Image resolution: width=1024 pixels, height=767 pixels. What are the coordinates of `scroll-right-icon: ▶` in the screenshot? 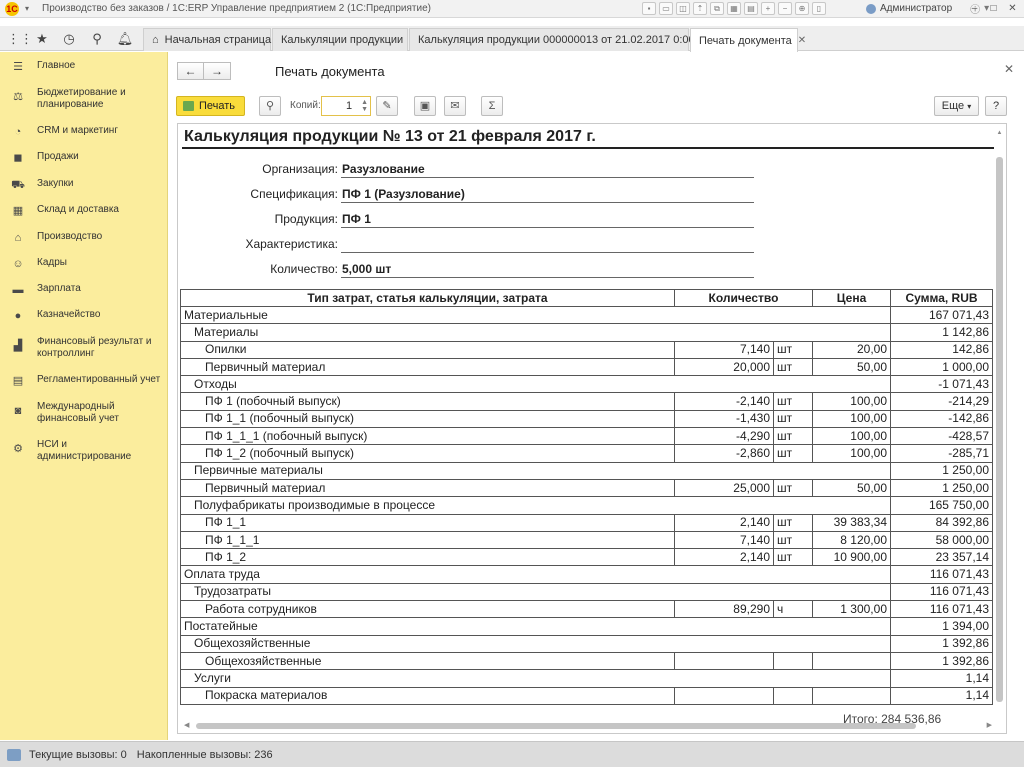 It's located at (989, 725).